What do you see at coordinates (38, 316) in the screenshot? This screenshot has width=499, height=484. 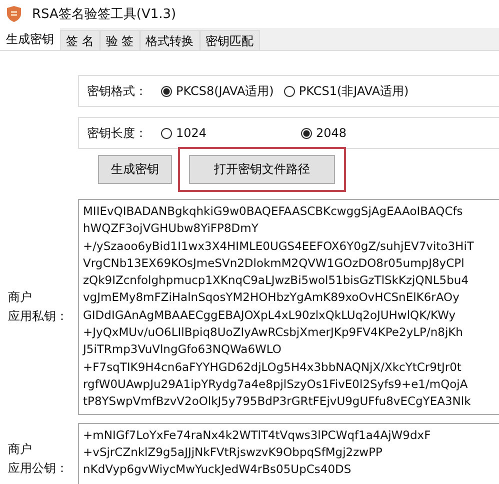 I see `field-label: 应用私钥：` at bounding box center [38, 316].